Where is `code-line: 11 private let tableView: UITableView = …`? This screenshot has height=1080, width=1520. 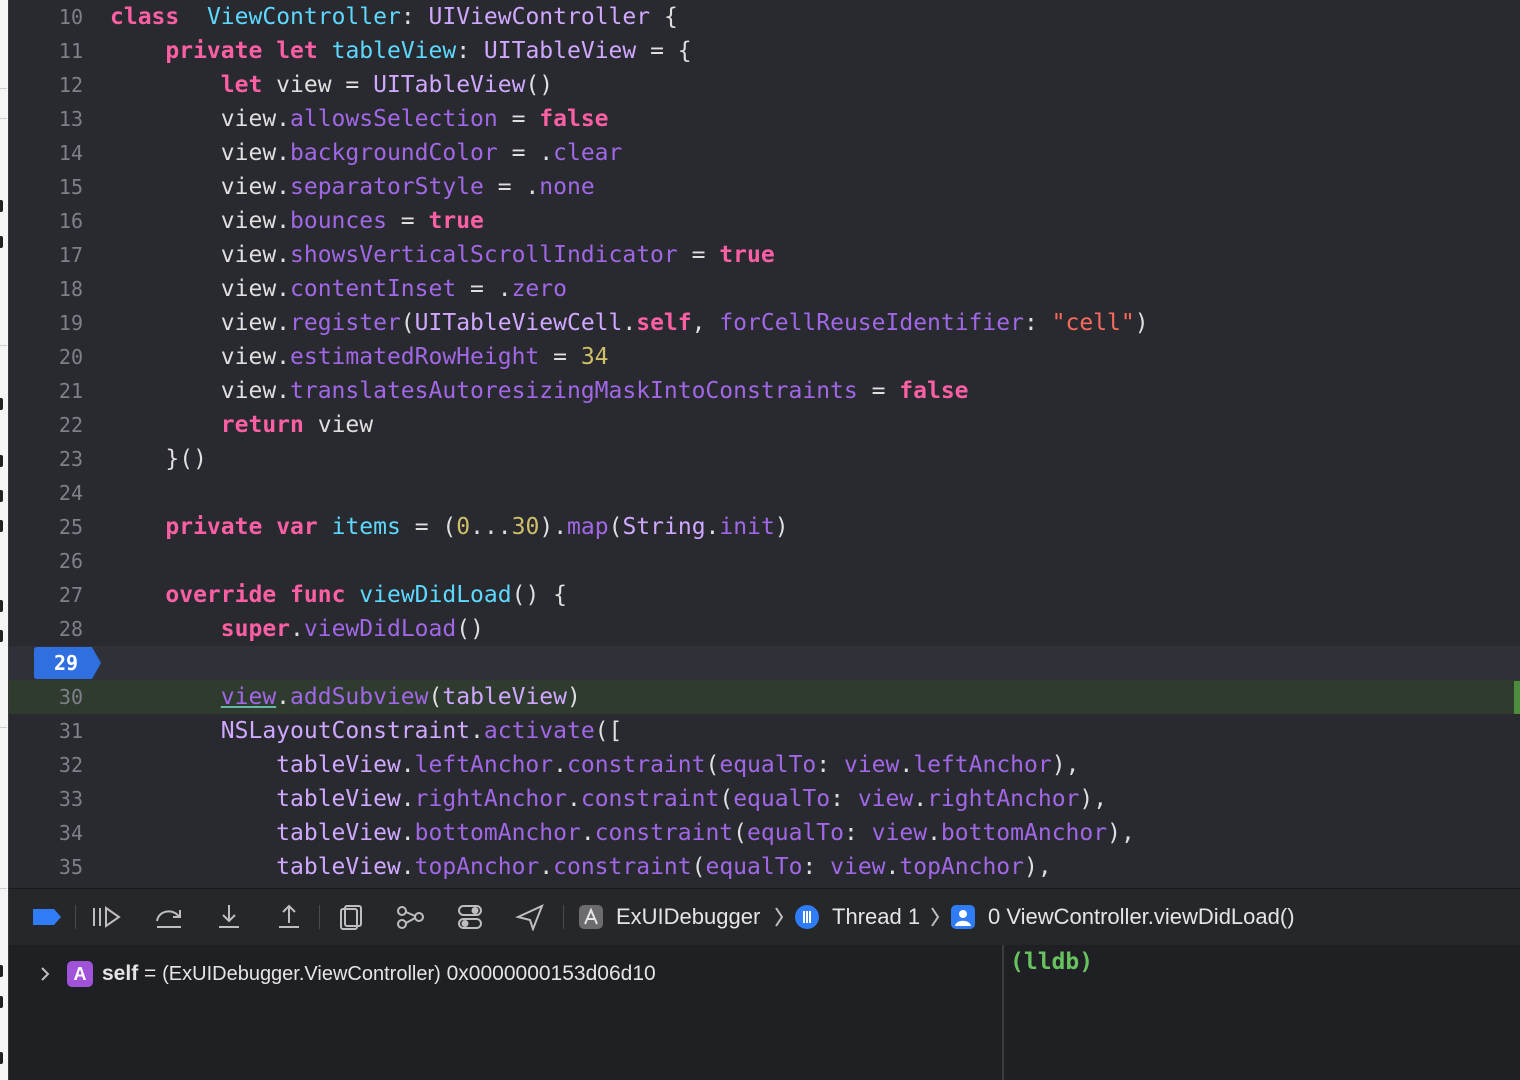
code-line: 11 private let tableView: UITableView = … is located at coordinates (764, 51).